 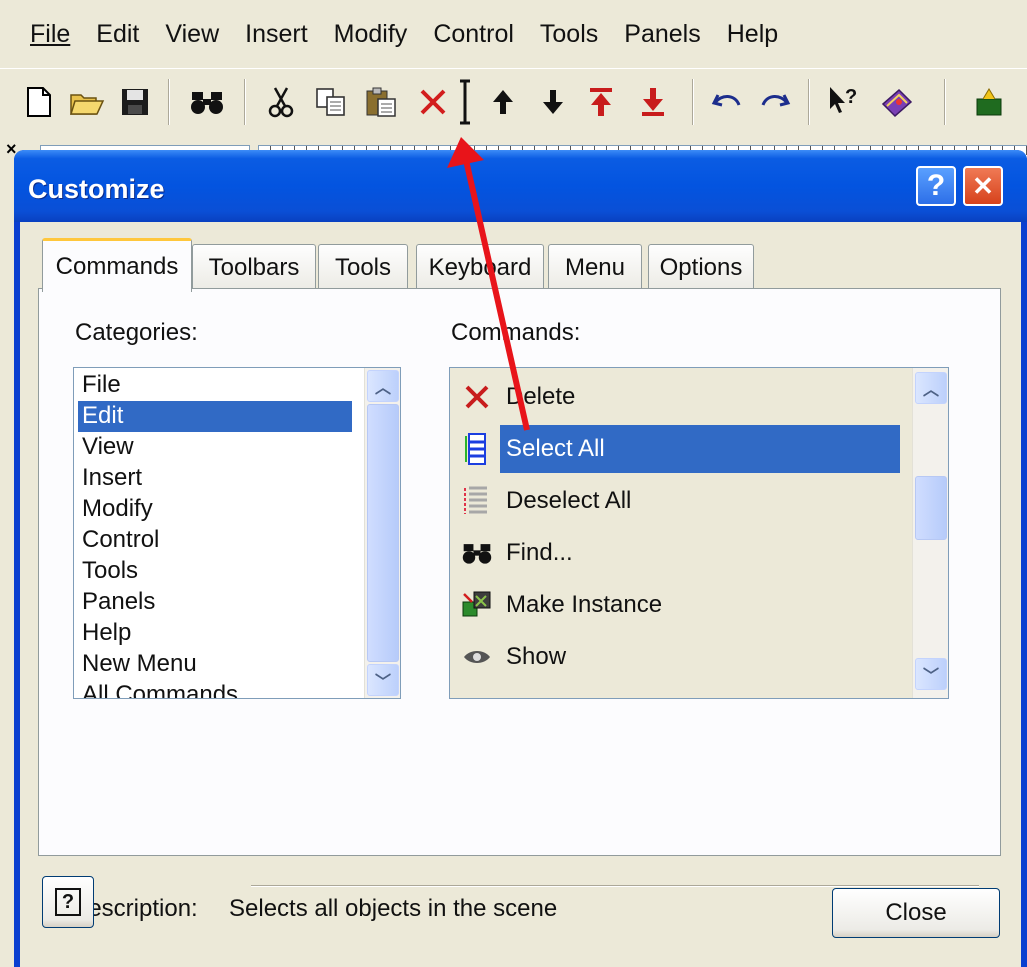 What do you see at coordinates (680, 605) in the screenshot?
I see `list-item: Make Instance` at bounding box center [680, 605].